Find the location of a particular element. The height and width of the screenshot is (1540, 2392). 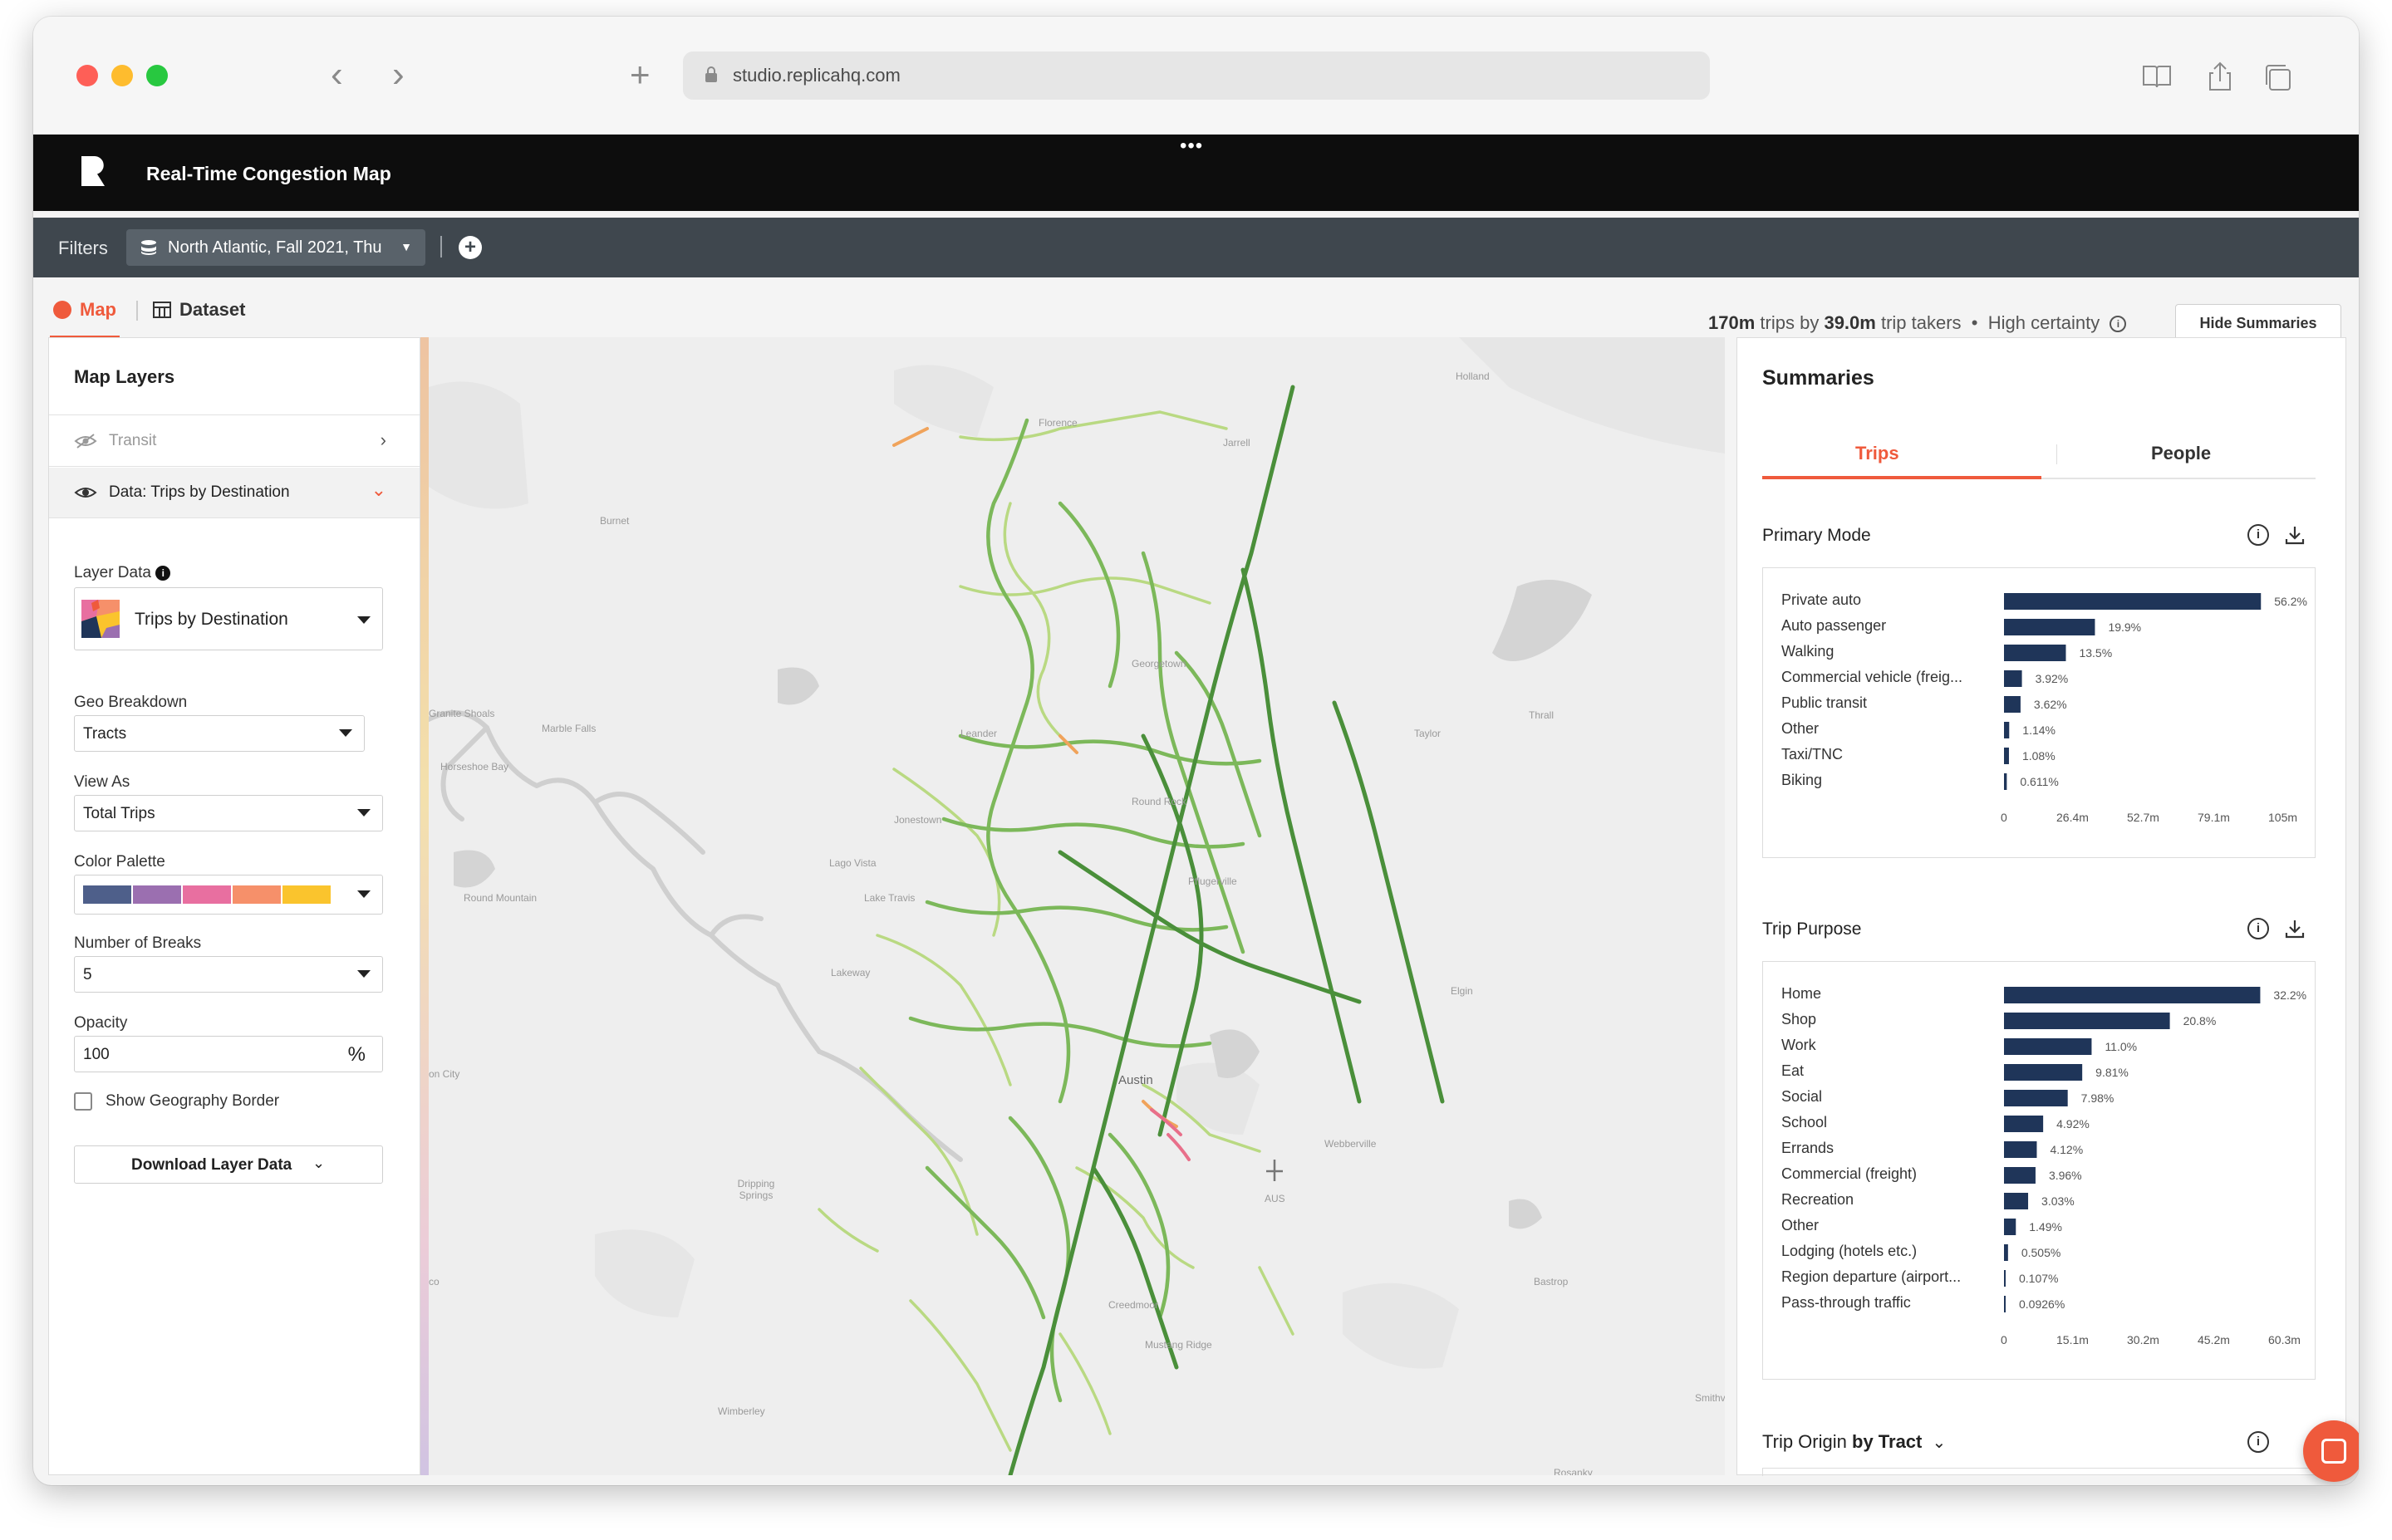

geo-breakdown-select: Tracts is located at coordinates (220, 733).